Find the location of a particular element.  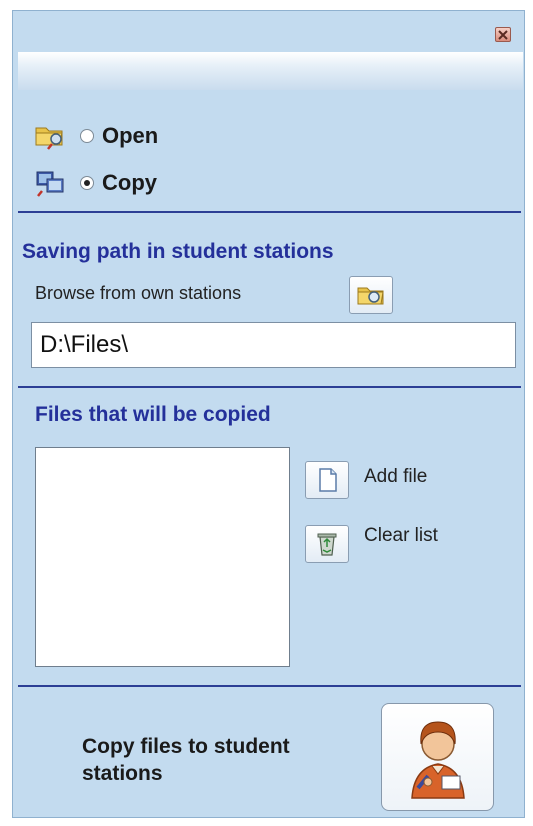

copy-option: Copy is located at coordinates (95, 183).